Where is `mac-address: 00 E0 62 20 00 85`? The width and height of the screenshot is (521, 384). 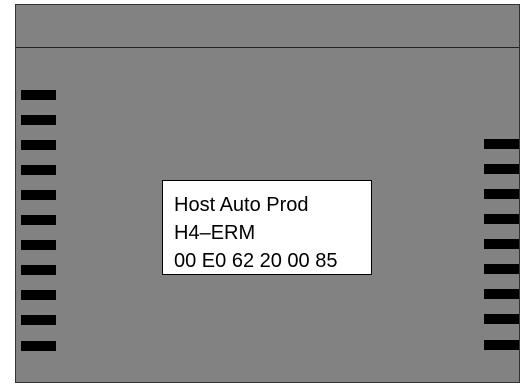
mac-address: 00 E0 62 20 00 85 is located at coordinates (256, 261).